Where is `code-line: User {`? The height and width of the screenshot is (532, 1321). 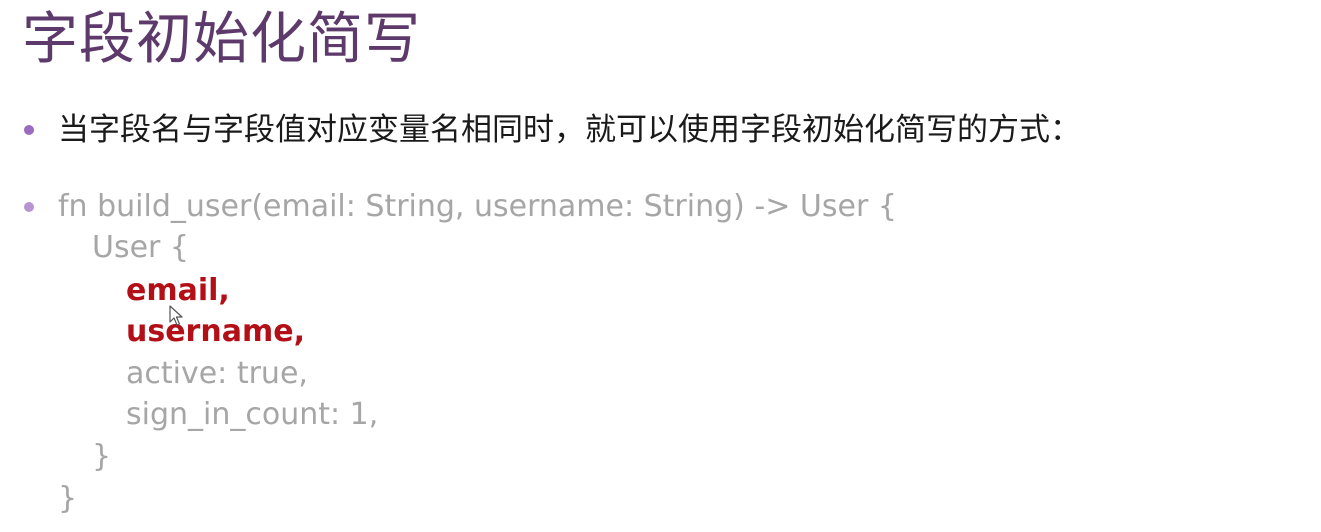 code-line: User { is located at coordinates (141, 247).